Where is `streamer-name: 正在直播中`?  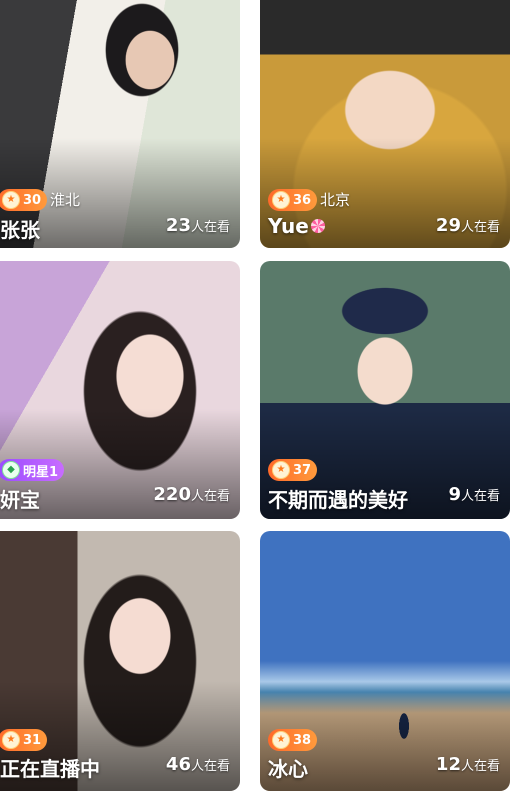
streamer-name: 正在直播中 is located at coordinates (50, 769).